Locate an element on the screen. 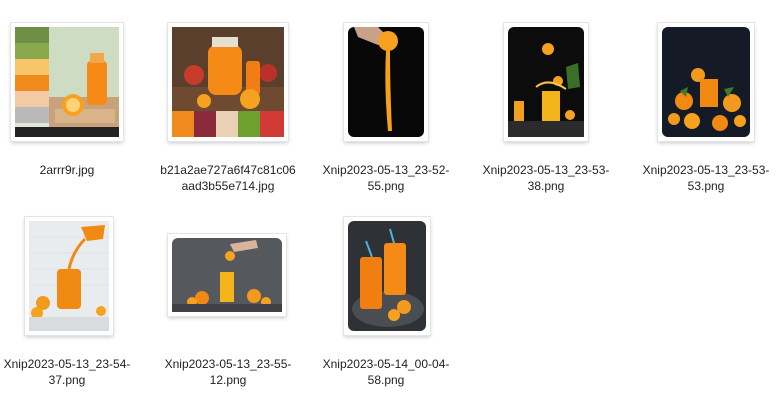 Image resolution: width=780 pixels, height=405 pixels. file-item: Xnip2023-05-13_23-52- 55.png is located at coordinates (386, 106).